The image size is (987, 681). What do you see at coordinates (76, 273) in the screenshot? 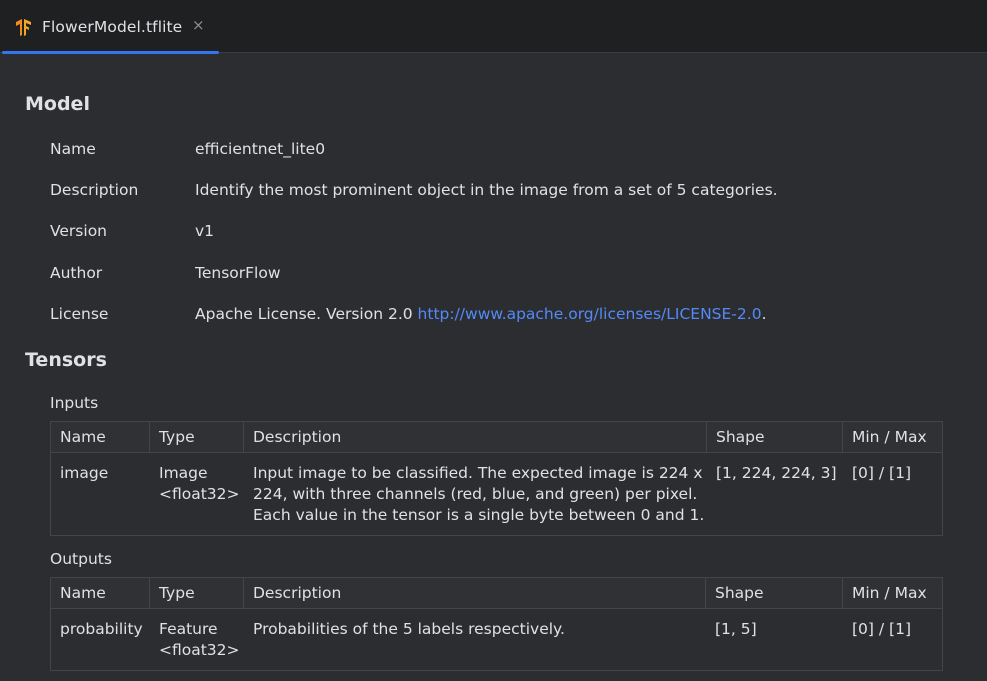
I see `field-label-author: Author` at bounding box center [76, 273].